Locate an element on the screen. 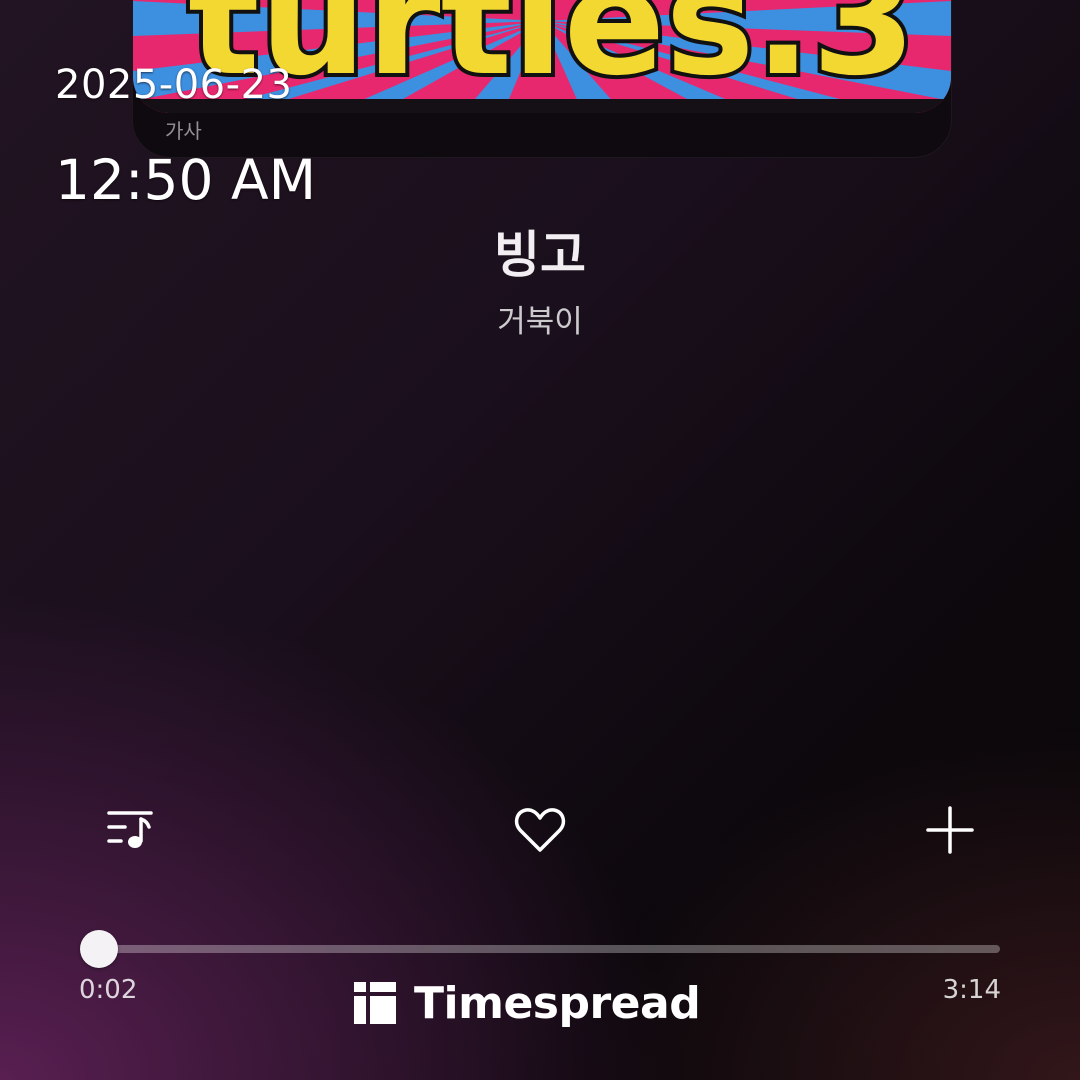 Image resolution: width=1080 pixels, height=1080 pixels. timespread-watermark: Timespread is located at coordinates (527, 1003).